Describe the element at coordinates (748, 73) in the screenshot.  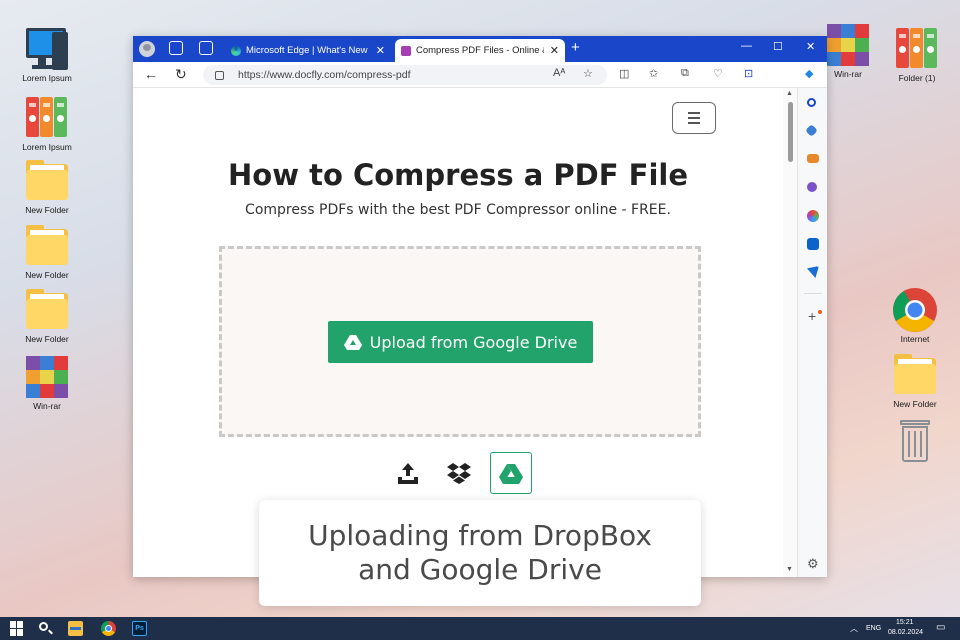
I see `extensions-icon: ⊡` at that location.